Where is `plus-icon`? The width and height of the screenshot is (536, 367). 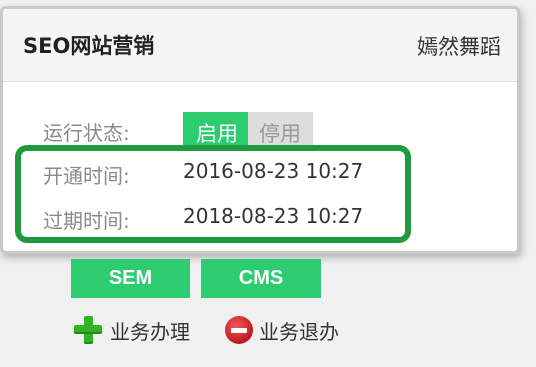
plus-icon is located at coordinates (88, 330).